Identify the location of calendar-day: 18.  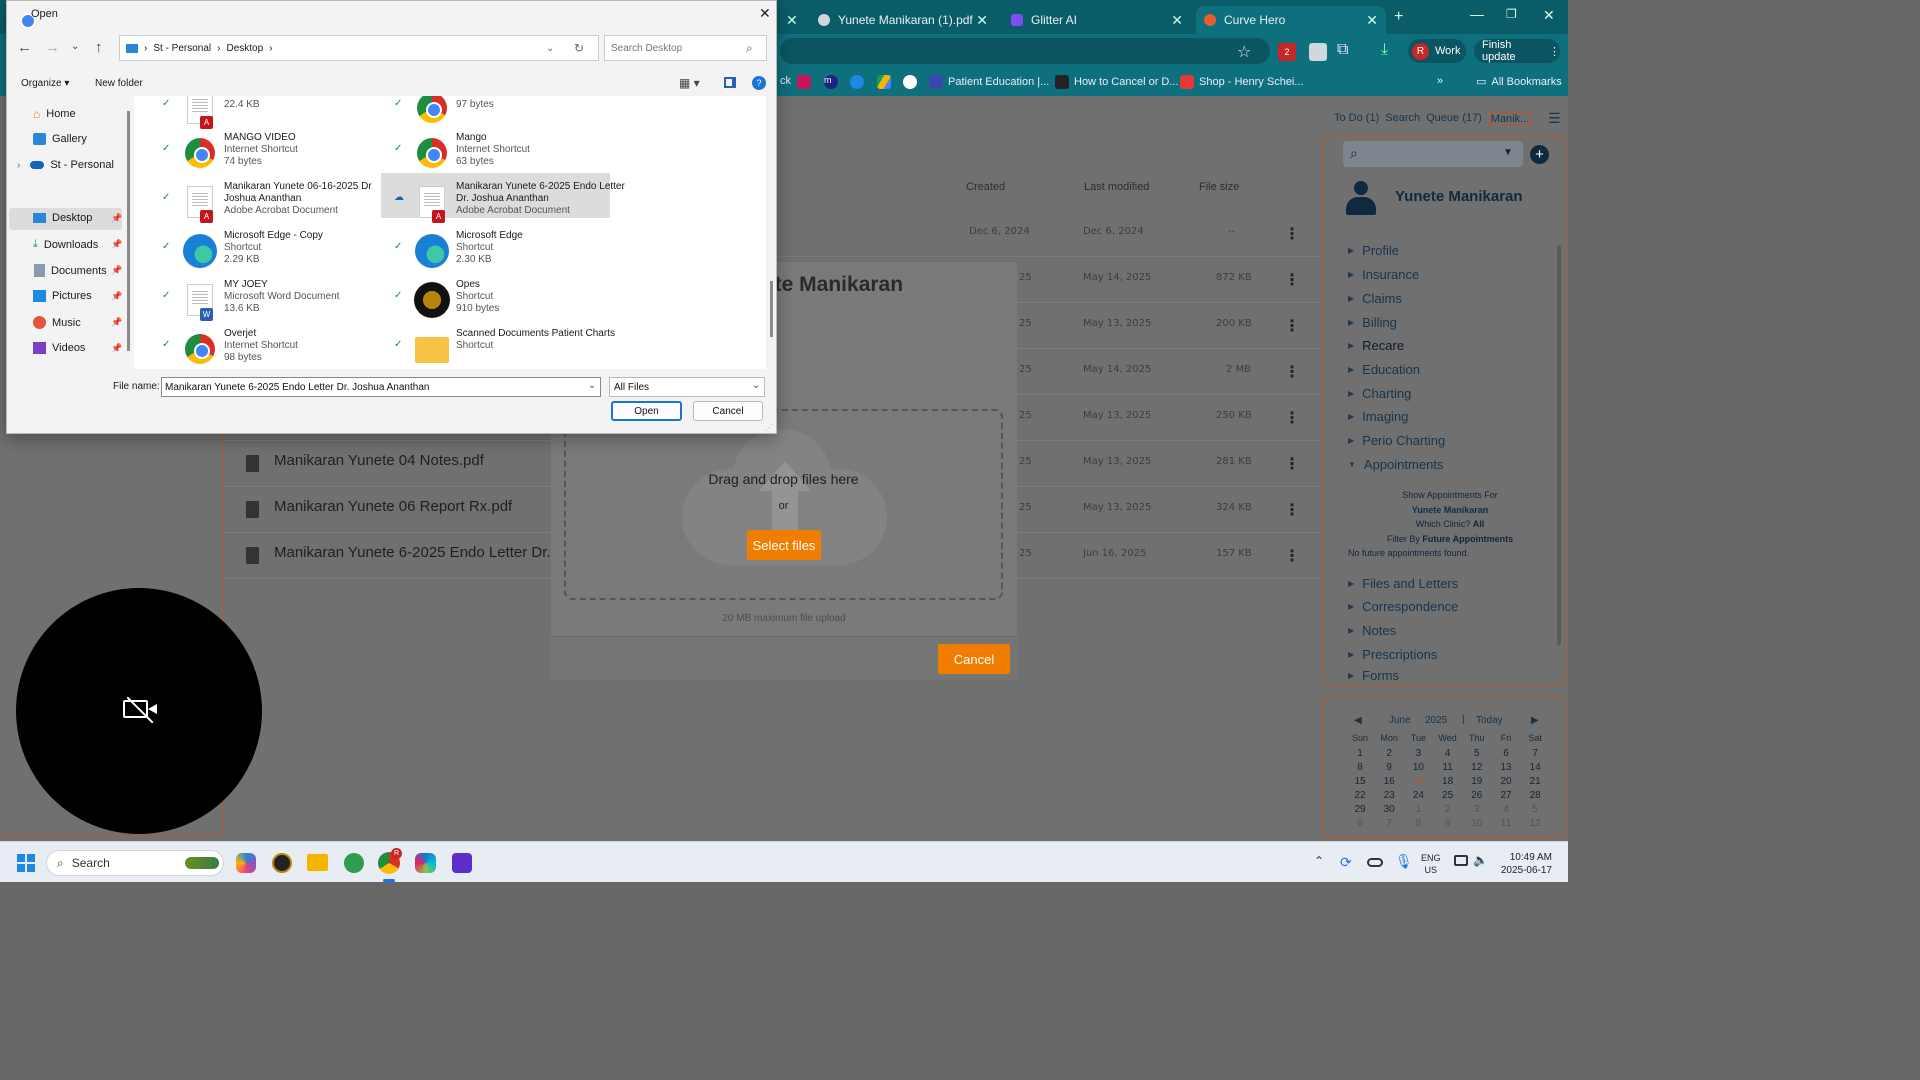
(1448, 781).